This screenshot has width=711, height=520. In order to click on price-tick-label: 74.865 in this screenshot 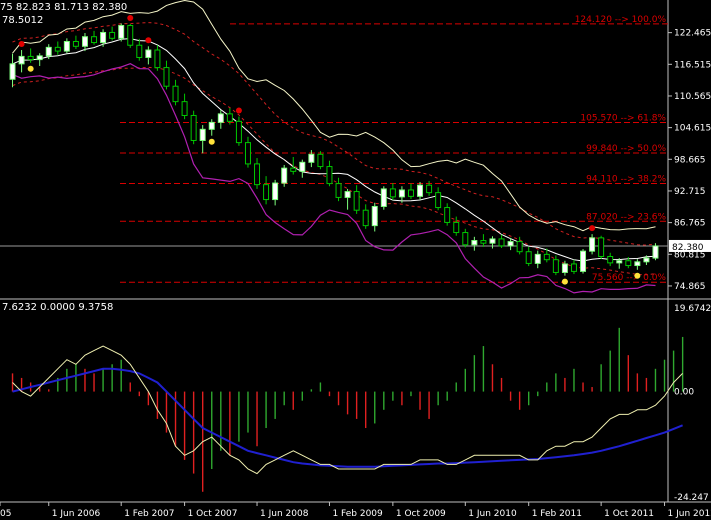, I will do `click(690, 287)`.